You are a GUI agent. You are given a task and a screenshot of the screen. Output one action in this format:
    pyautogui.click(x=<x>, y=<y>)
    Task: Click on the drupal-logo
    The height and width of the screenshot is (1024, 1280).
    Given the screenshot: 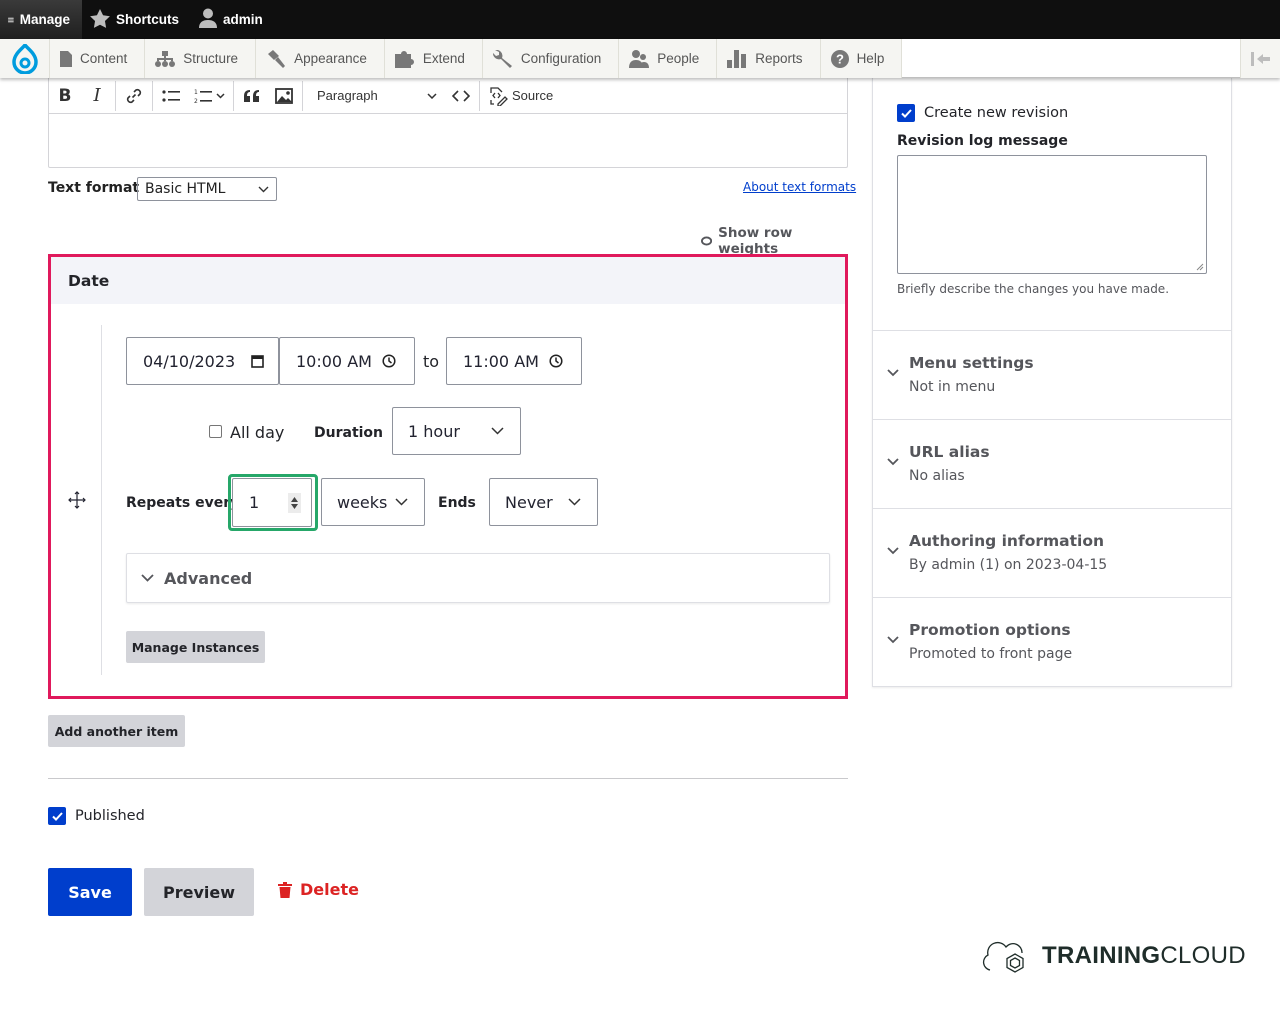 What is the action you would take?
    pyautogui.click(x=25, y=58)
    